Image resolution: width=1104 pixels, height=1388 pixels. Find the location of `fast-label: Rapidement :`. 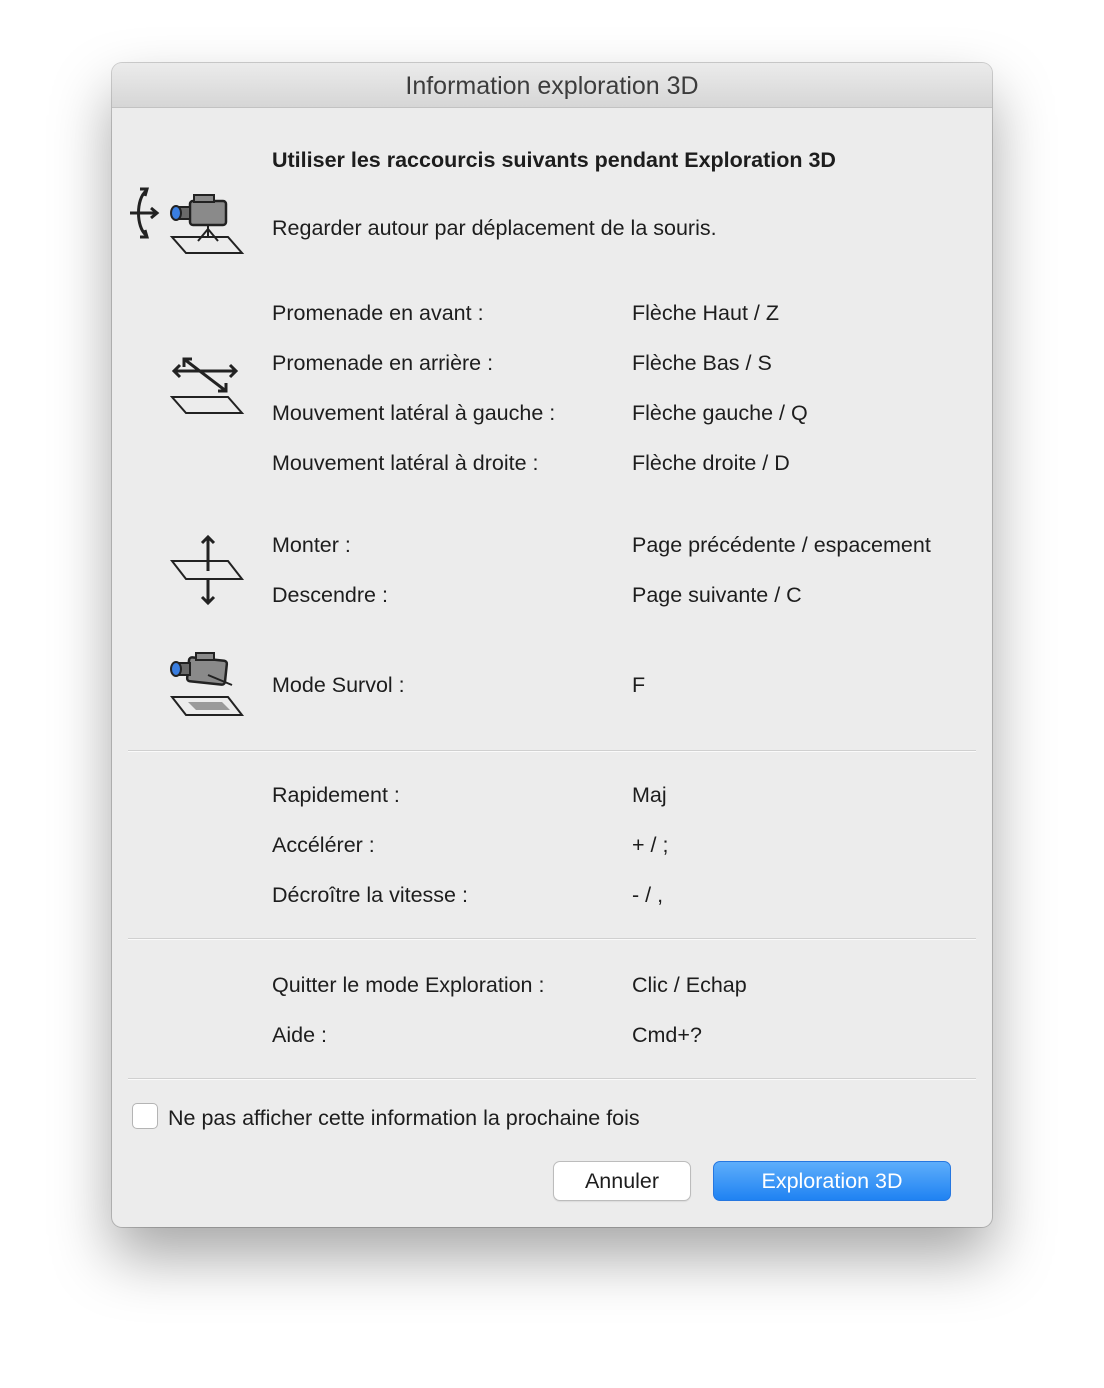

fast-label: Rapidement : is located at coordinates (336, 795).